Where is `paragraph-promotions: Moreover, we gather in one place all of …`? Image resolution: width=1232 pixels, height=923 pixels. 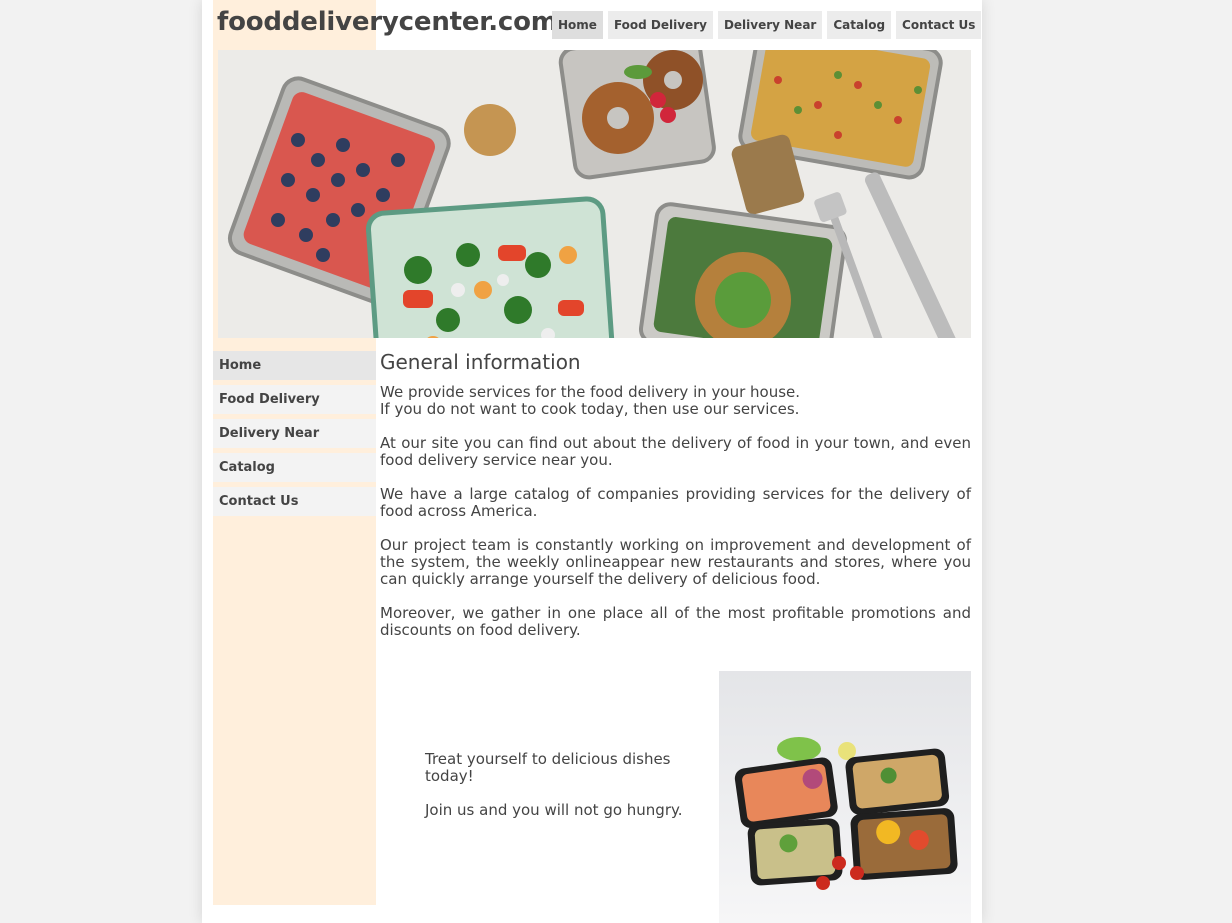
paragraph-promotions: Moreover, we gather in one place all of … is located at coordinates (675, 621).